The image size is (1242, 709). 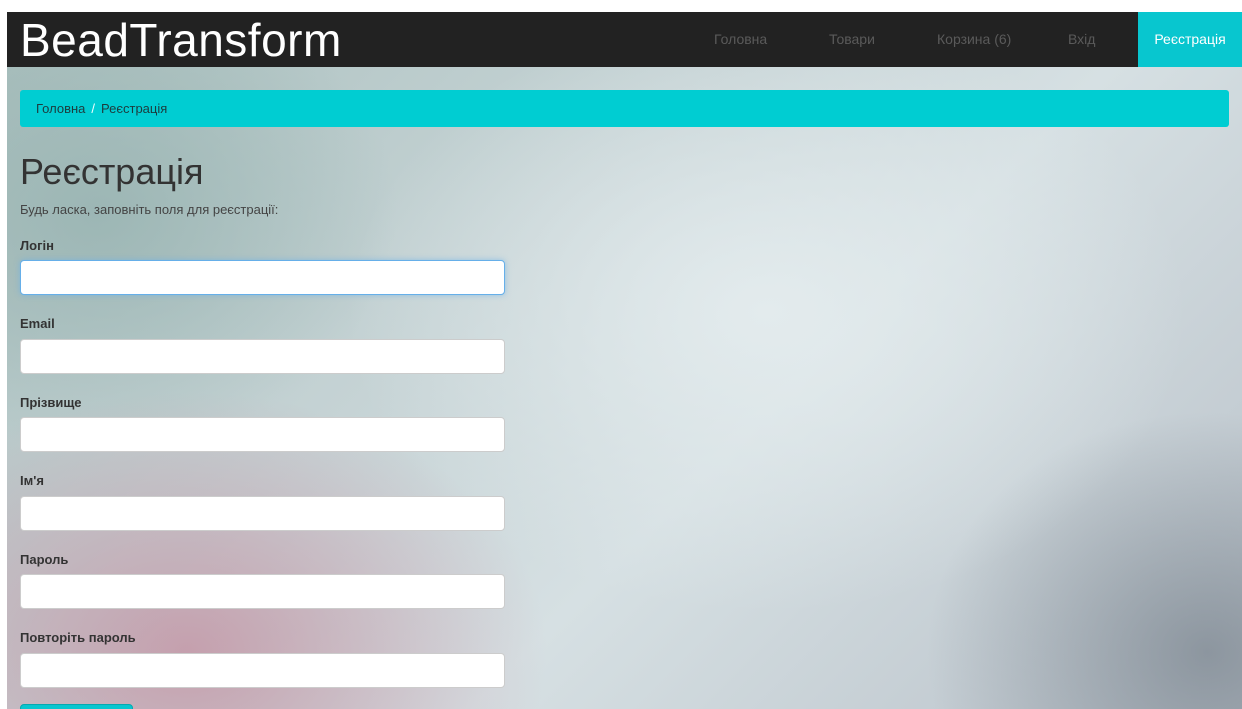 I want to click on nav-item-cart: Корзина (6), so click(x=974, y=39).